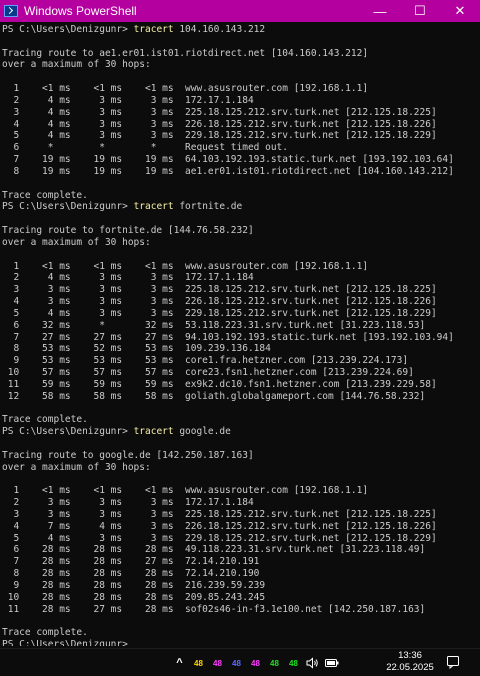 The height and width of the screenshot is (676, 480). Describe the element at coordinates (380, 11) in the screenshot. I see `minimize-button: —` at that location.